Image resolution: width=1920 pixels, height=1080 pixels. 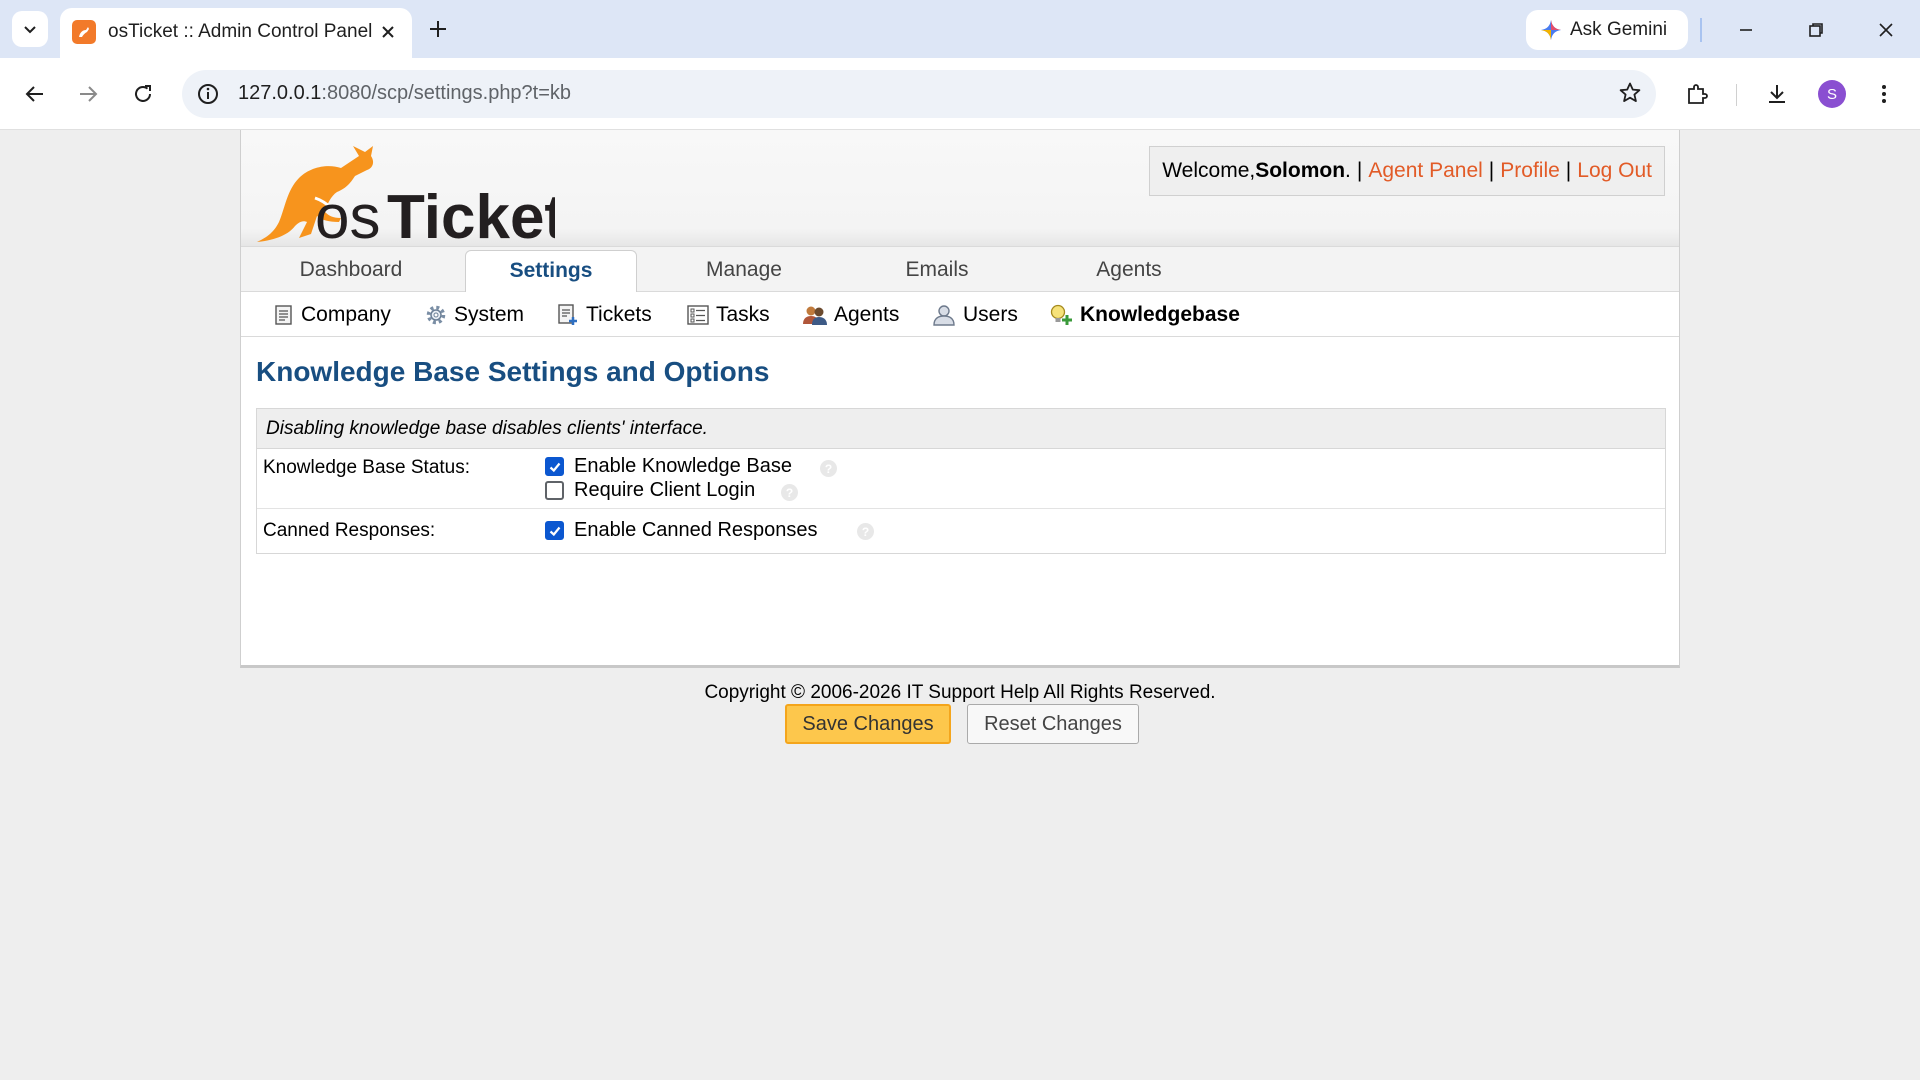 What do you see at coordinates (446, 93) in the screenshot?
I see `url-path: :8080/scp/settings.php?t=kb` at bounding box center [446, 93].